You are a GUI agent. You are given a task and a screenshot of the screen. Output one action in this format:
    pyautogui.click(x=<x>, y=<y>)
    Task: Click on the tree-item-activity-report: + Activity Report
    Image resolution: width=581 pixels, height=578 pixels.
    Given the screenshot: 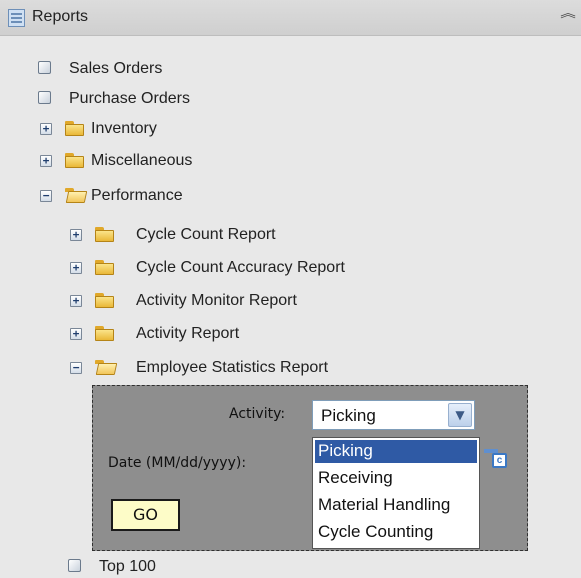 What is the action you would take?
    pyautogui.click(x=190, y=334)
    